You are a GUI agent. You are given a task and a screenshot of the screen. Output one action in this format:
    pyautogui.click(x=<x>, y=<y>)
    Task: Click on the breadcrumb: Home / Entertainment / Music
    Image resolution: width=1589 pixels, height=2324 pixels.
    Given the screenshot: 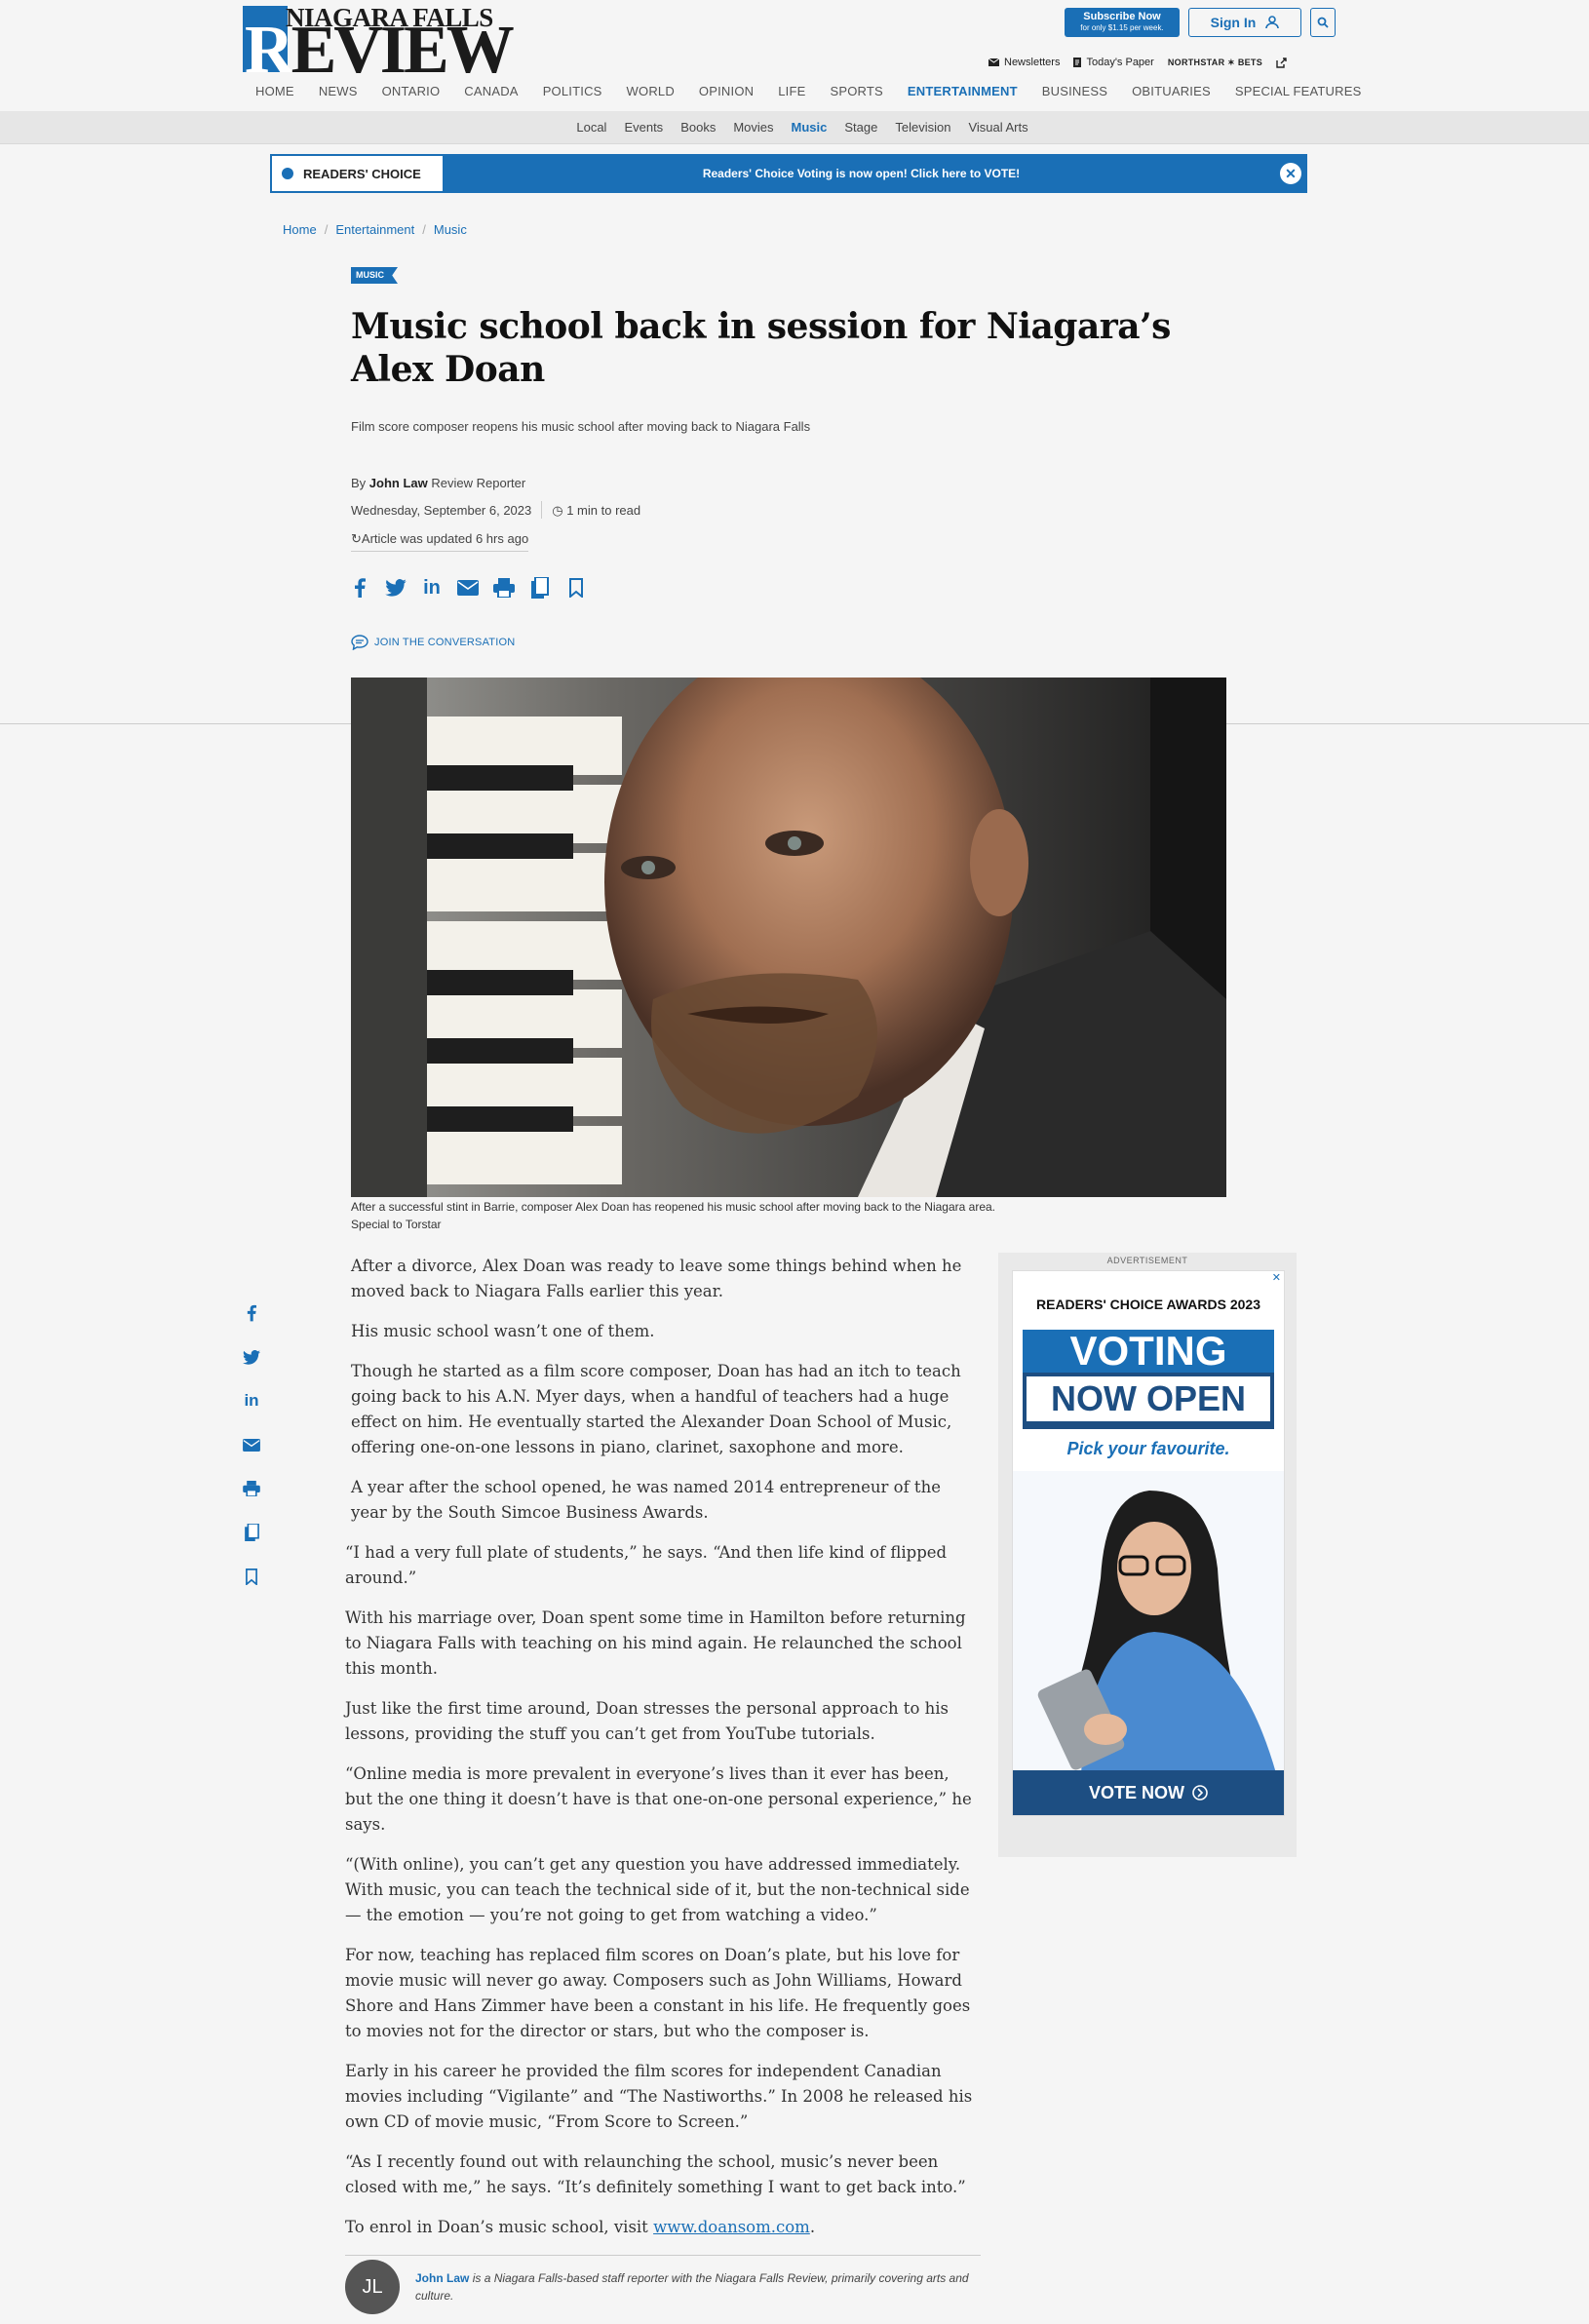 What is the action you would take?
    pyautogui.click(x=375, y=229)
    